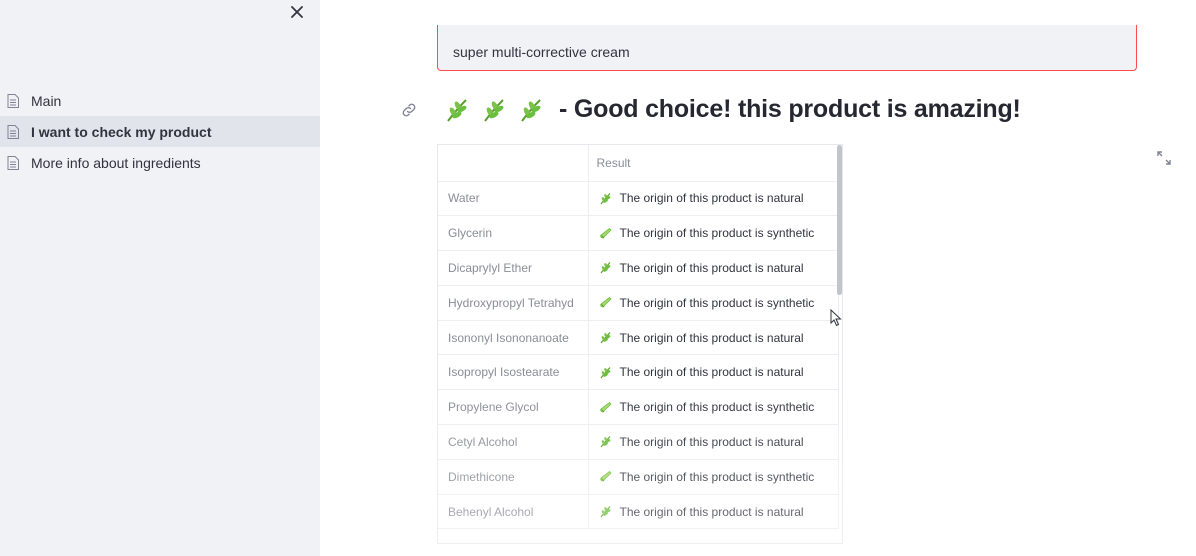 This screenshot has height=556, width=1196. Describe the element at coordinates (513, 407) in the screenshot. I see `ingredient-cell: Propylene Glycol` at that location.